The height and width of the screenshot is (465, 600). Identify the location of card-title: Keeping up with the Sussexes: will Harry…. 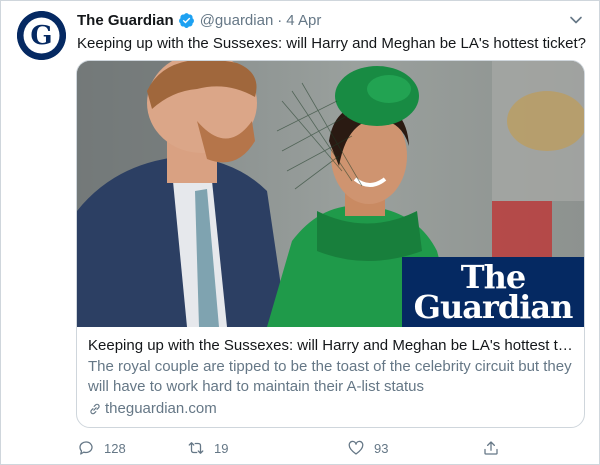
(331, 345).